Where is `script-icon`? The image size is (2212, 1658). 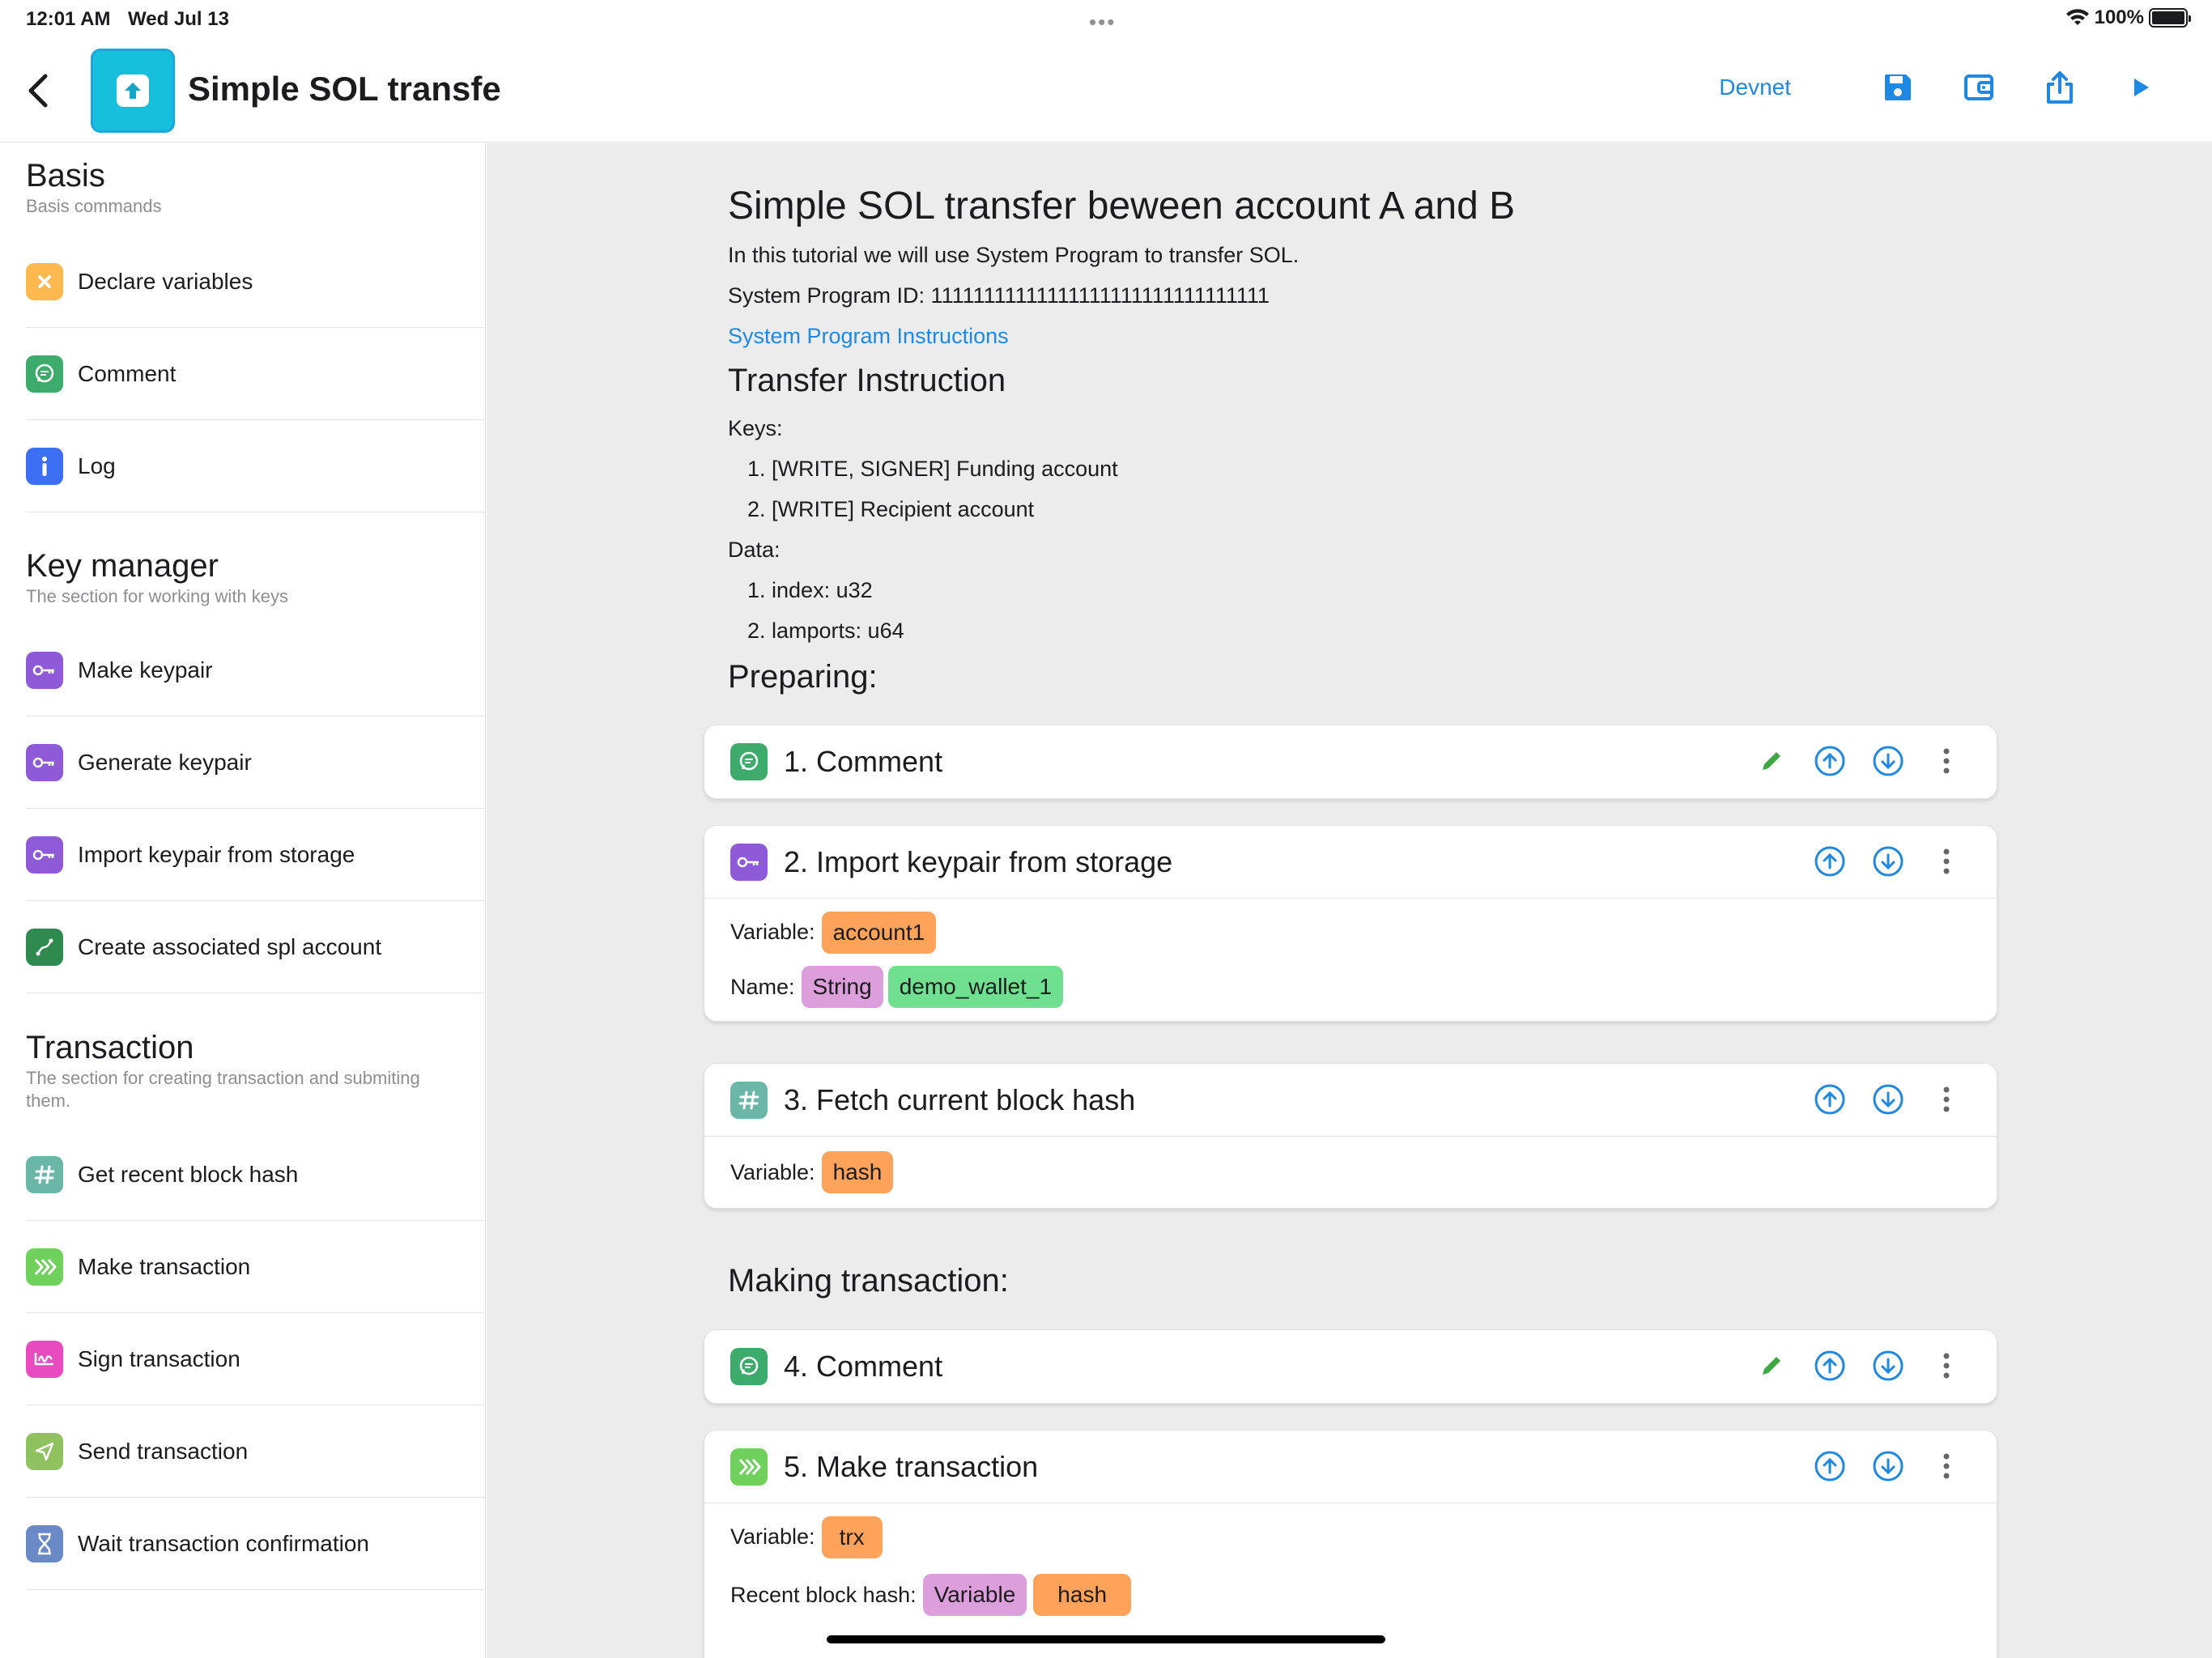
script-icon is located at coordinates (133, 91).